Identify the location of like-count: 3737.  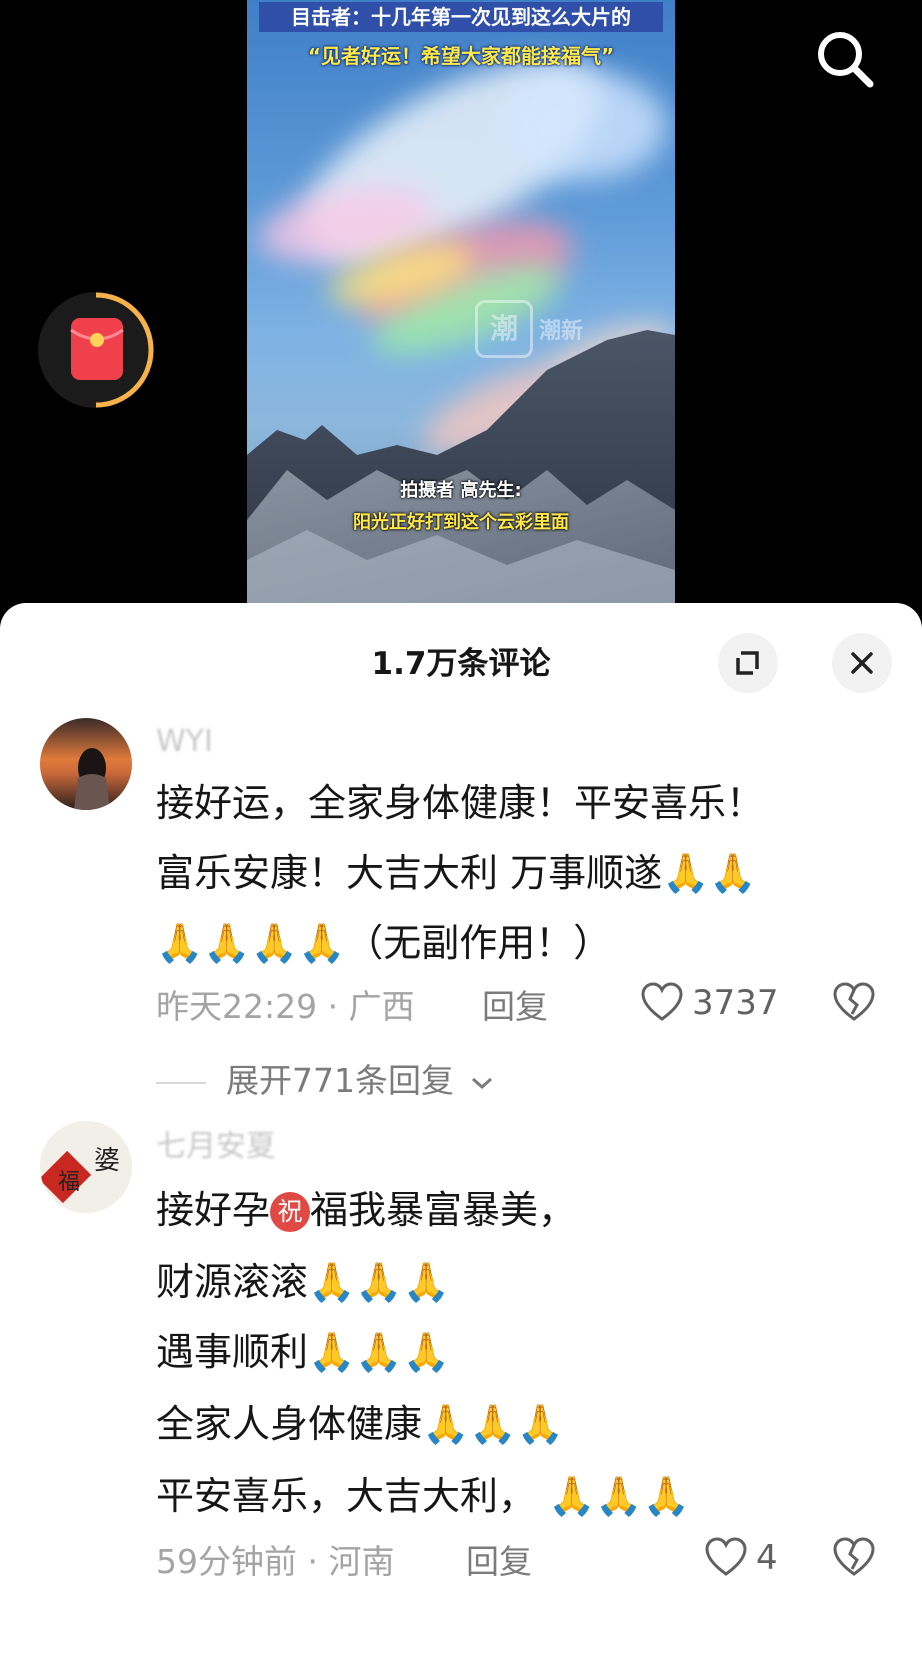
(735, 1003).